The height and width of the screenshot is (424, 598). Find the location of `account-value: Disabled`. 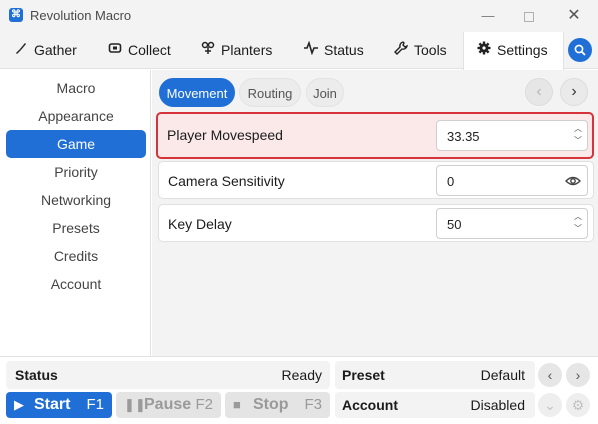

account-value: Disabled is located at coordinates (497, 405).